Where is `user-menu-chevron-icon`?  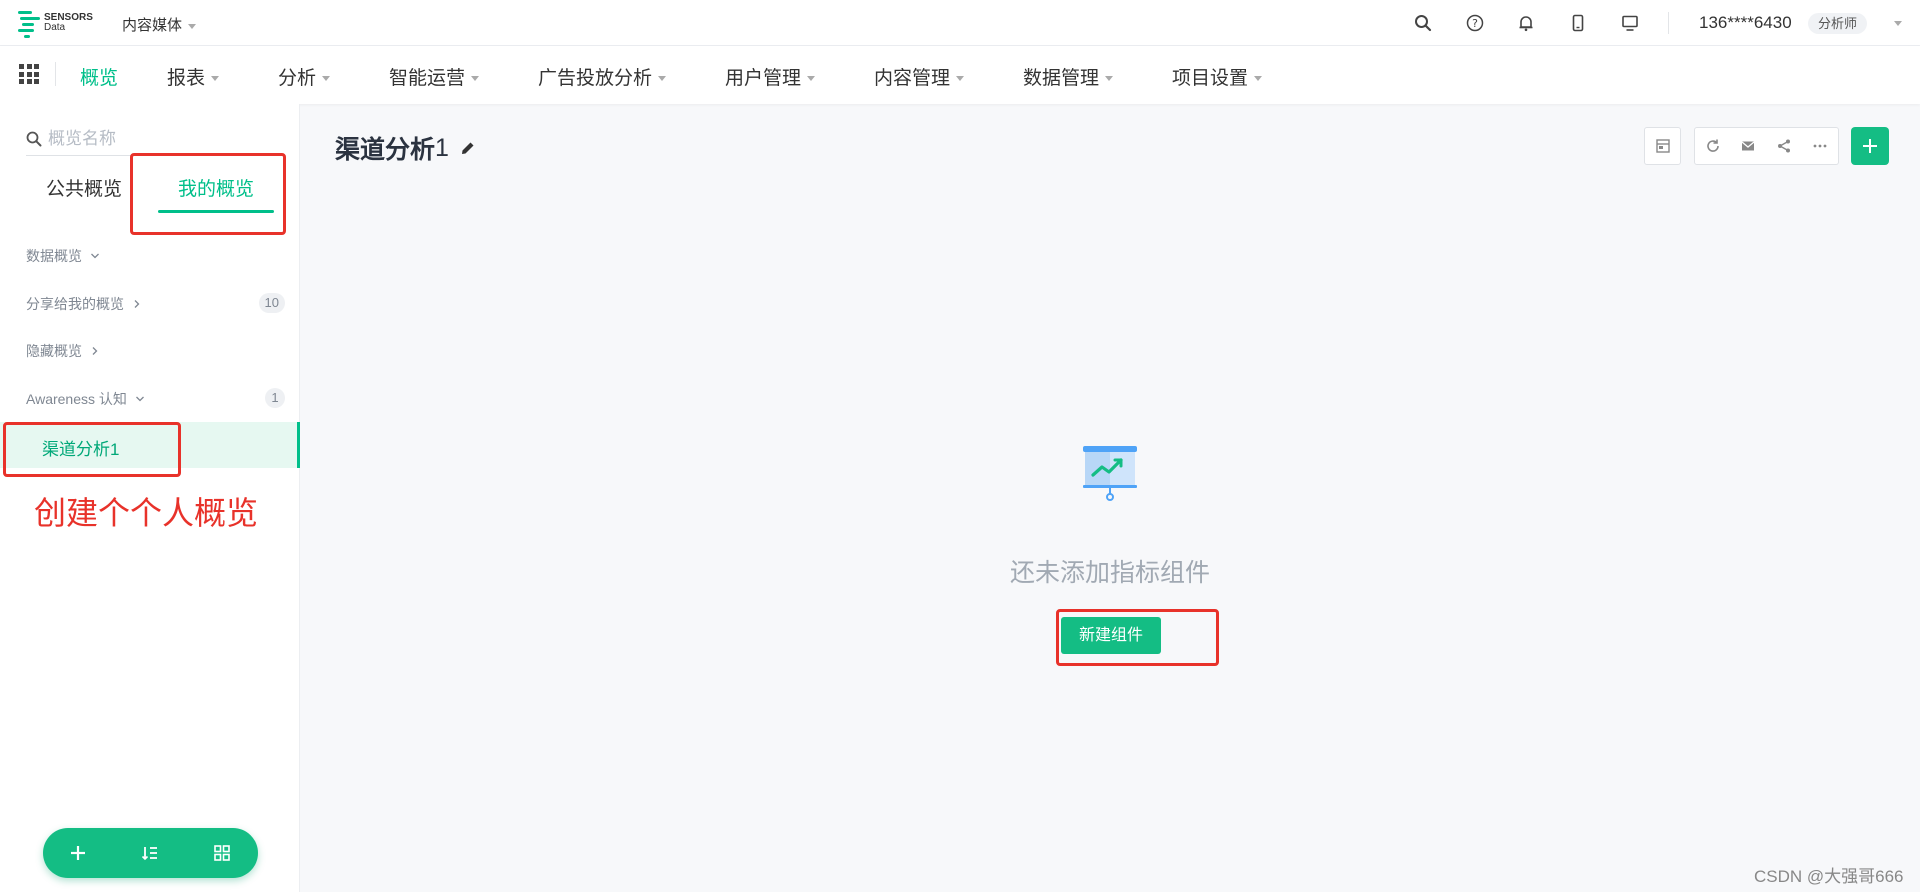 user-menu-chevron-icon is located at coordinates (1898, 23).